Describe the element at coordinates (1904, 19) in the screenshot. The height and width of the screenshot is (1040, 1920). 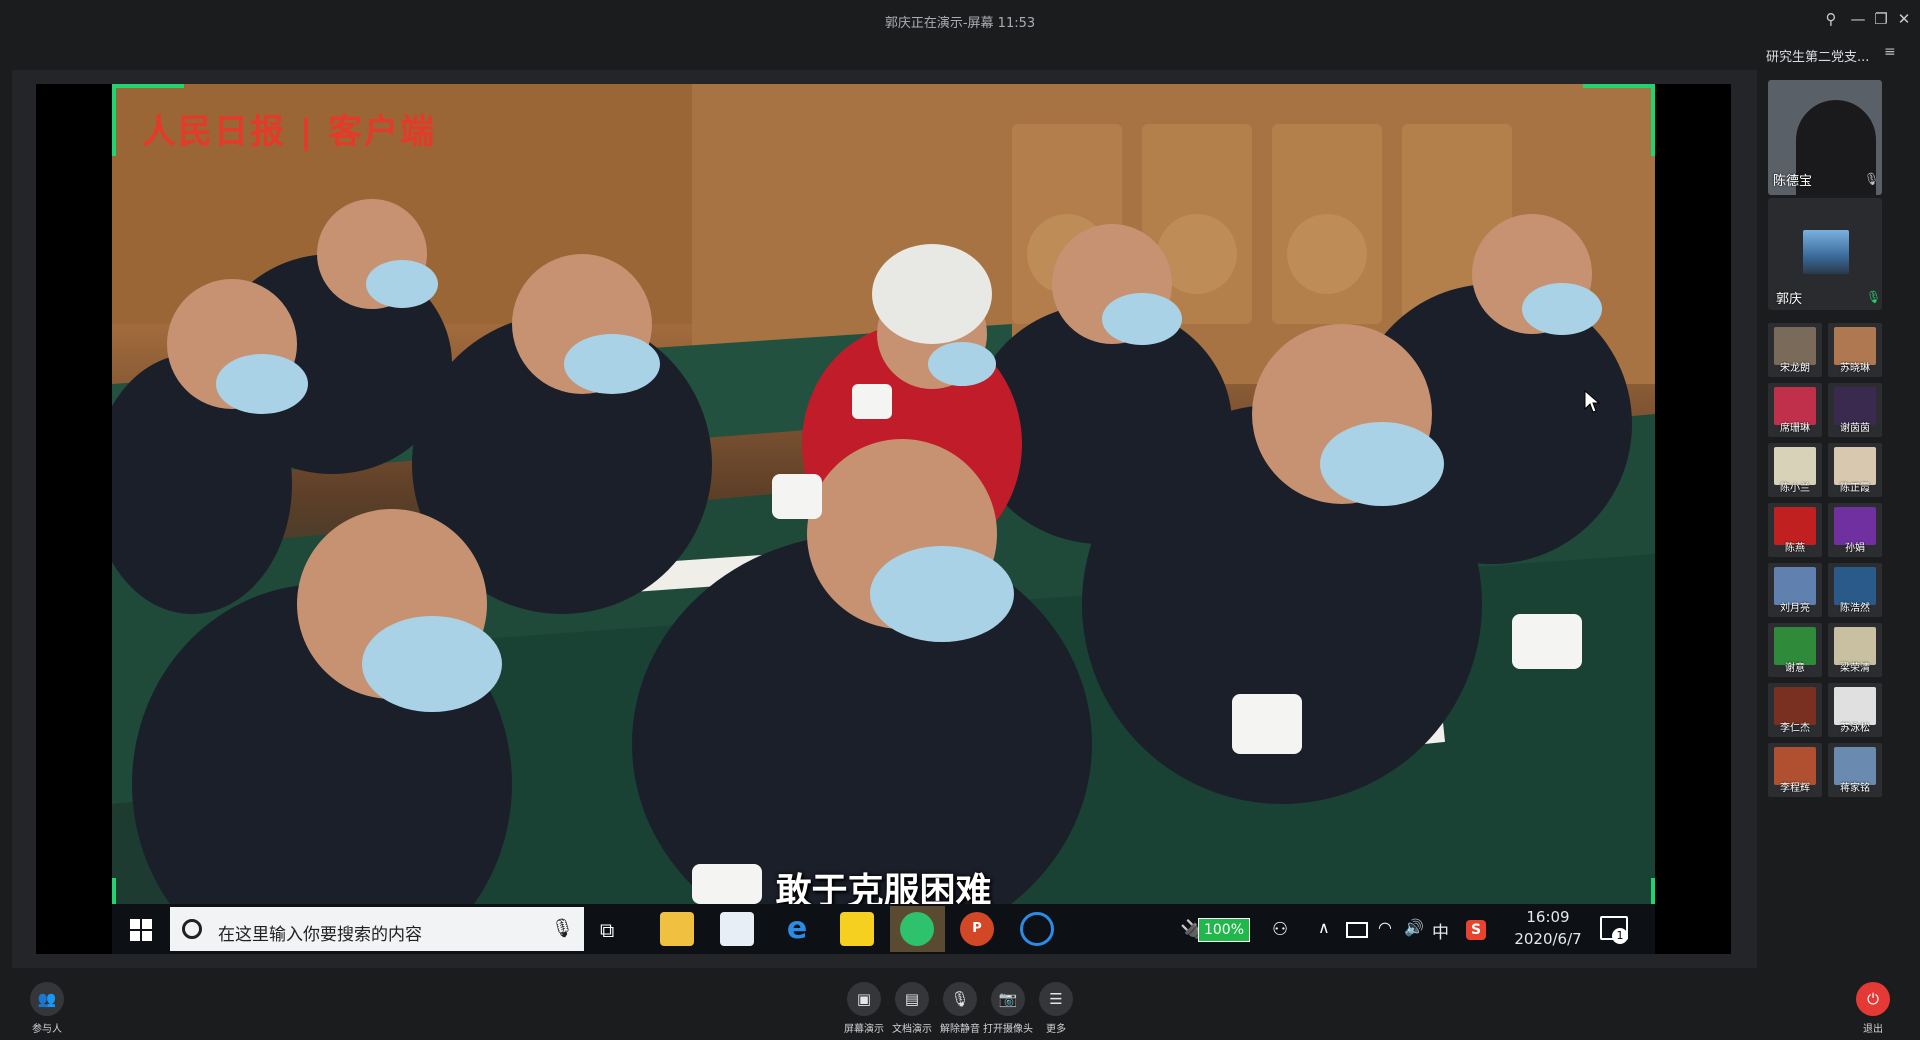
I see `close-icon: ✕` at that location.